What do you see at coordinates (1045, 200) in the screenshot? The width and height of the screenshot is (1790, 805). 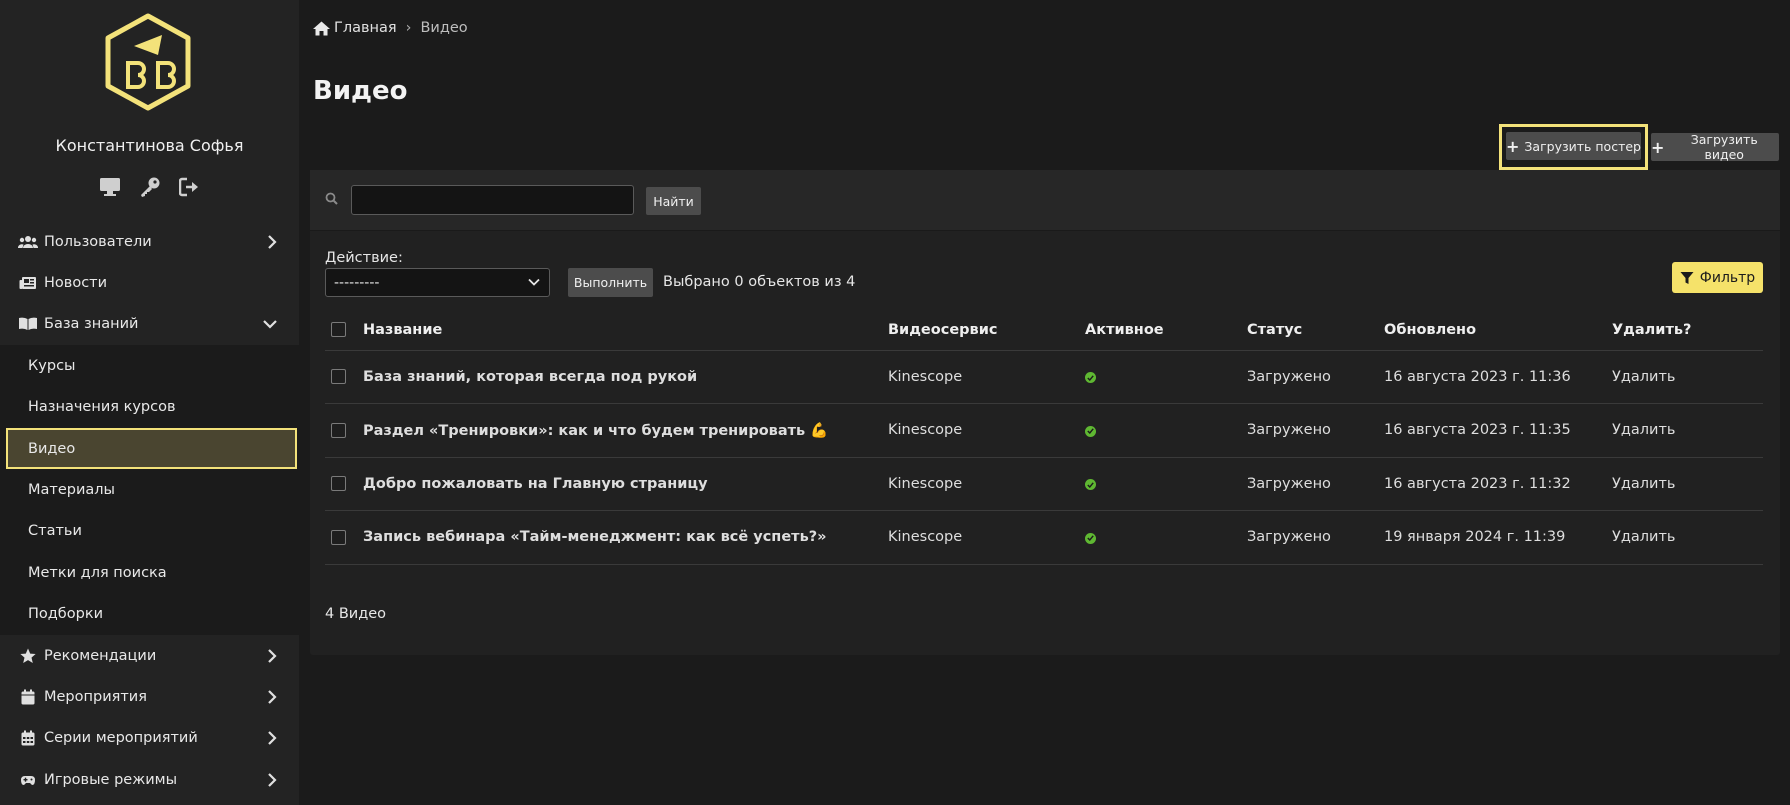 I see `search-bar: Найти` at bounding box center [1045, 200].